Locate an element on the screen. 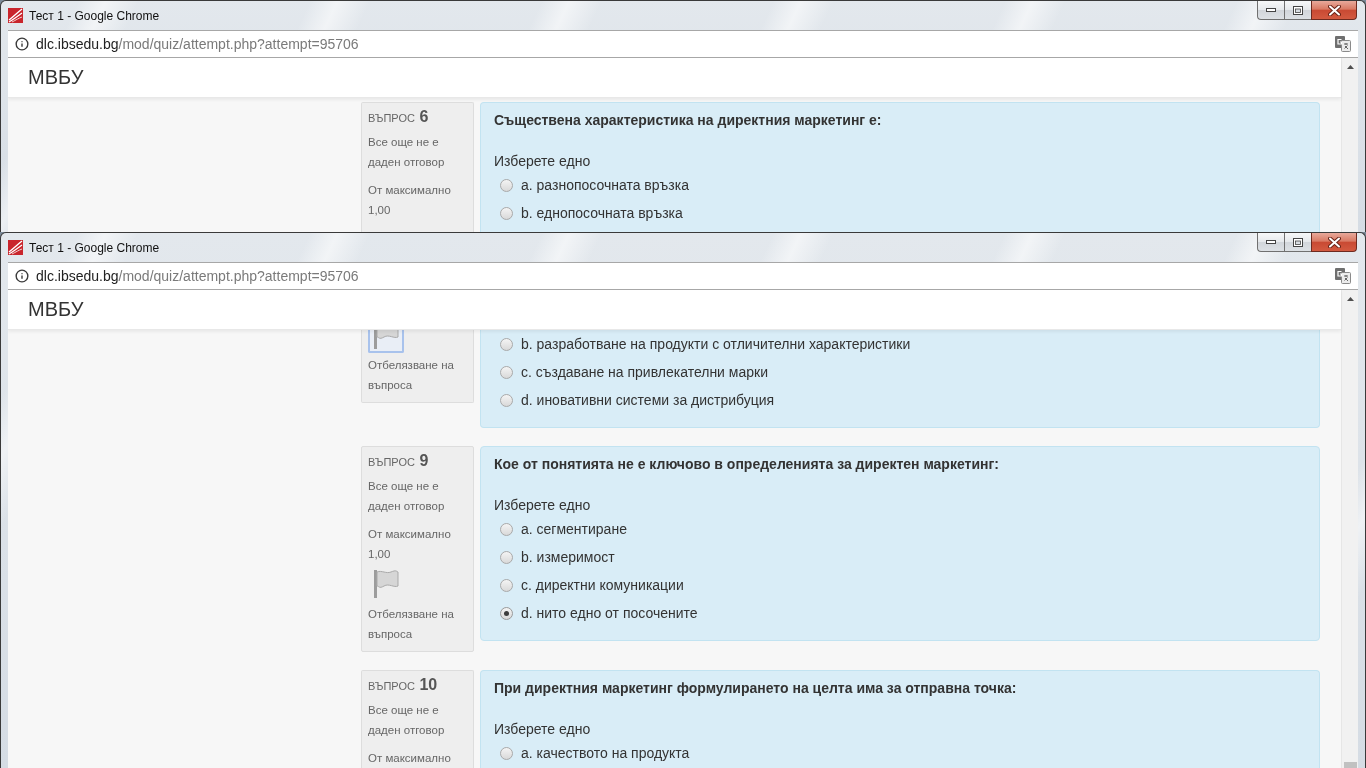 The height and width of the screenshot is (768, 1366). option-text: b. еднопосочната връзка is located at coordinates (602, 213).